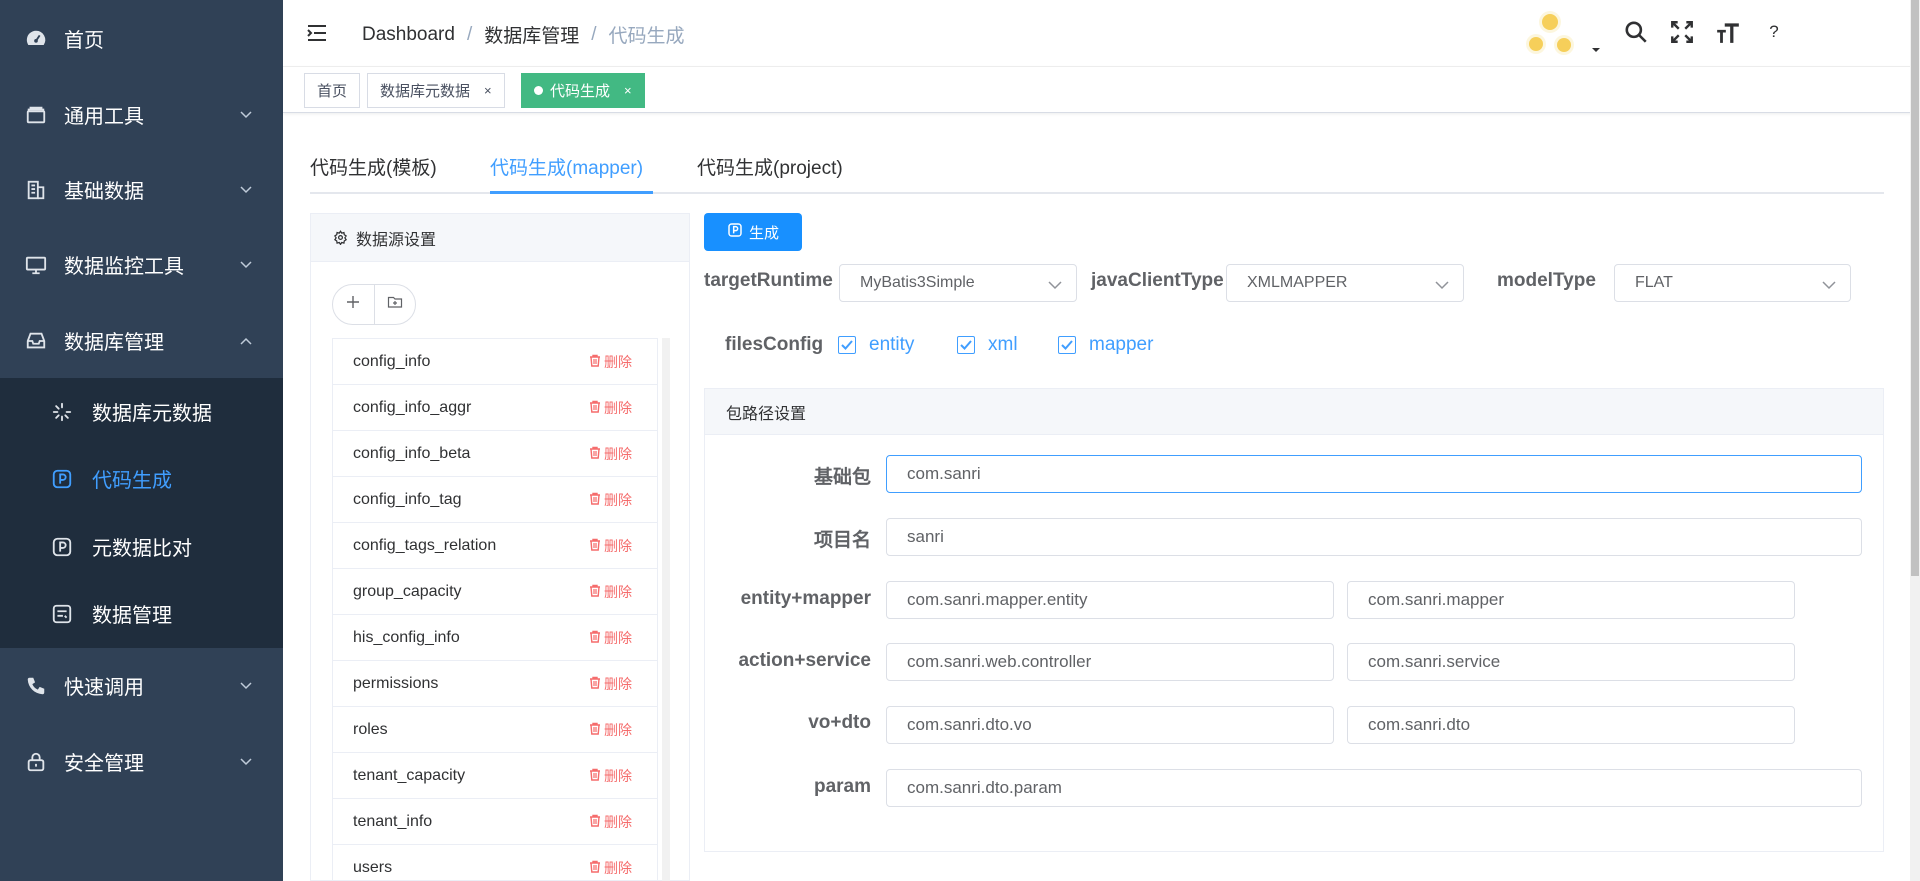 The height and width of the screenshot is (881, 1920). Describe the element at coordinates (842, 477) in the screenshot. I see `base-package-label: 基础包` at that location.